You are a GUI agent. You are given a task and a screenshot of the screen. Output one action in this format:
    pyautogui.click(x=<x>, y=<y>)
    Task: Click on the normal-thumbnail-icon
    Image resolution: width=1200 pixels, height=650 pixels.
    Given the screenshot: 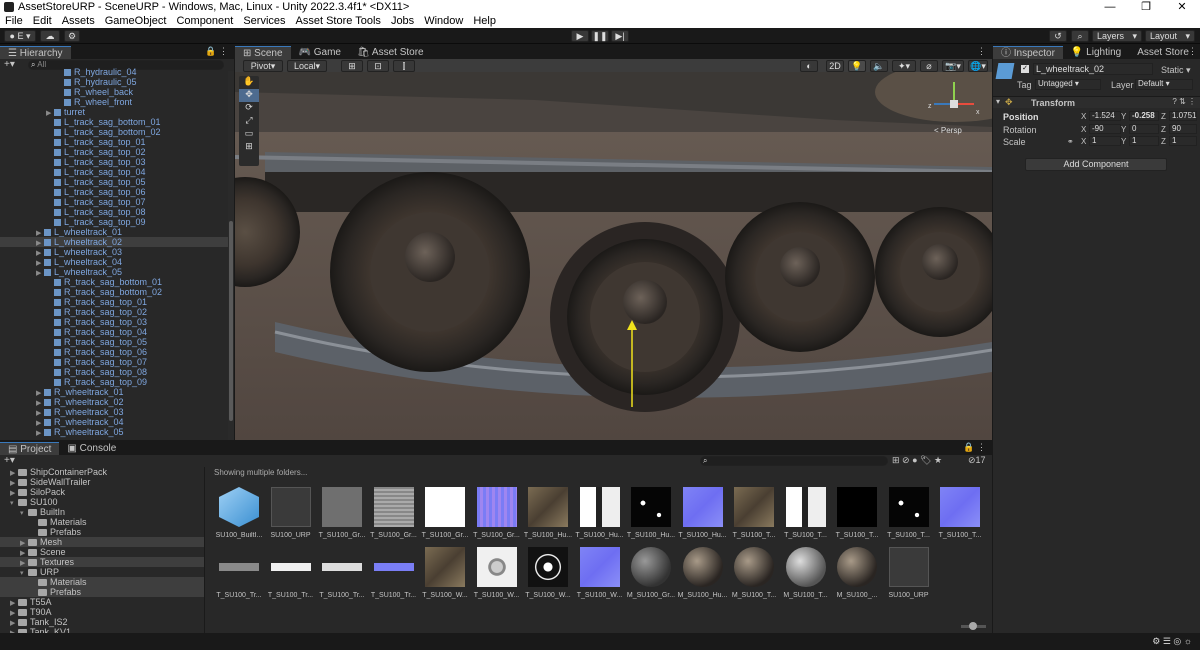 What is the action you would take?
    pyautogui.click(x=960, y=507)
    